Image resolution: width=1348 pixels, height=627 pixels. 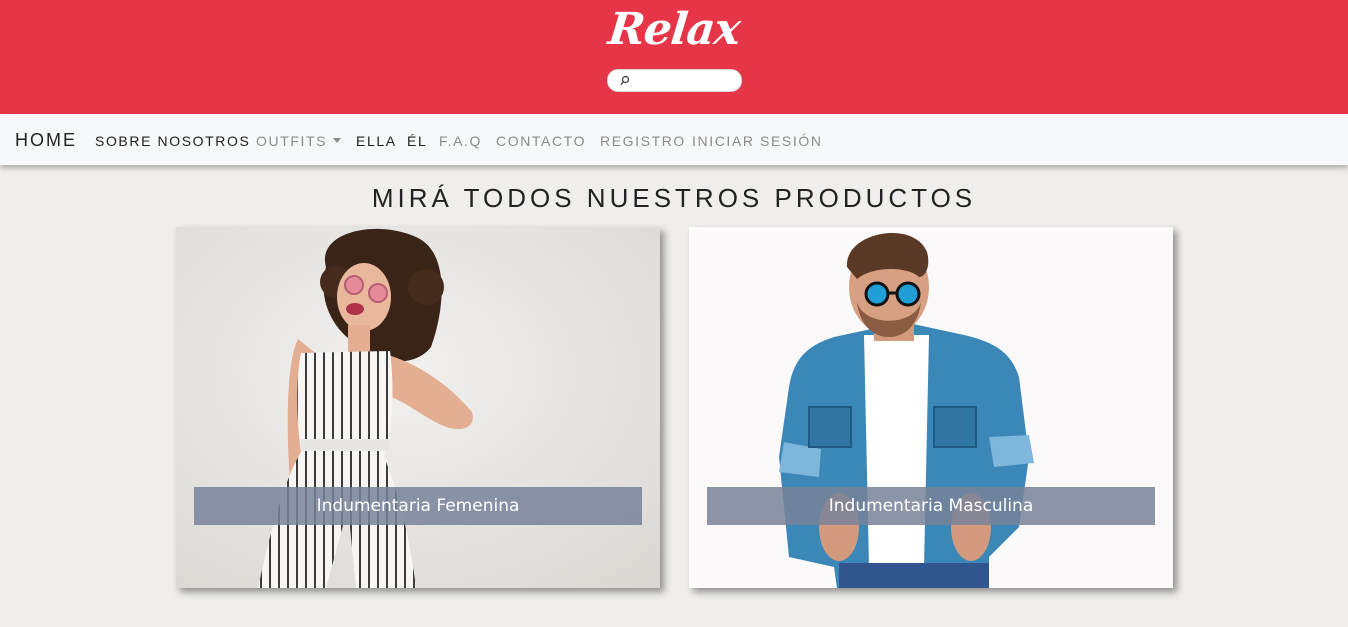 I want to click on nav-home: HOME, so click(x=46, y=140).